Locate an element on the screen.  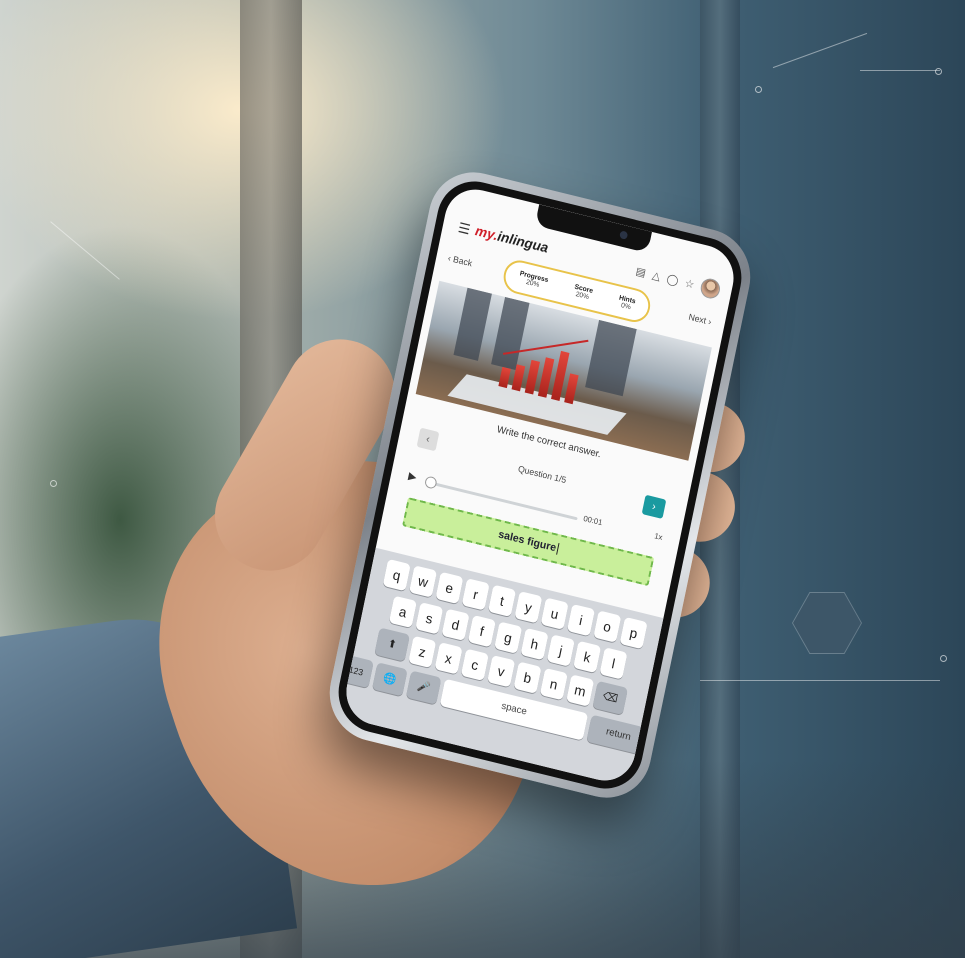
logo-name: inlingua is located at coordinates (523, 241).